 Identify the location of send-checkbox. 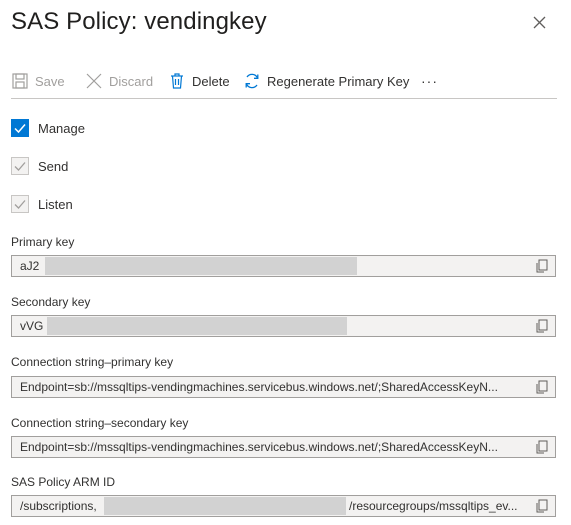
(20, 166).